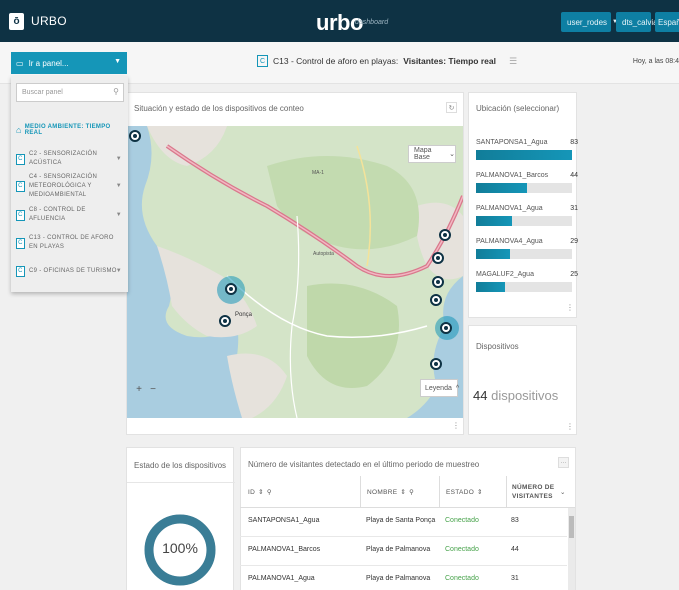 The image size is (679, 590). What do you see at coordinates (180, 548) in the screenshot?
I see `status-percent: 100%` at bounding box center [180, 548].